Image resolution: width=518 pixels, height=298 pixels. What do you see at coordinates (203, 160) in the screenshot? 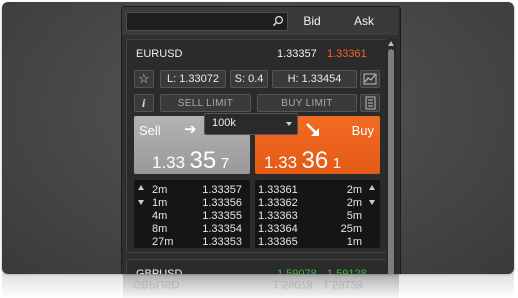
I see `sell-price-big: 35` at bounding box center [203, 160].